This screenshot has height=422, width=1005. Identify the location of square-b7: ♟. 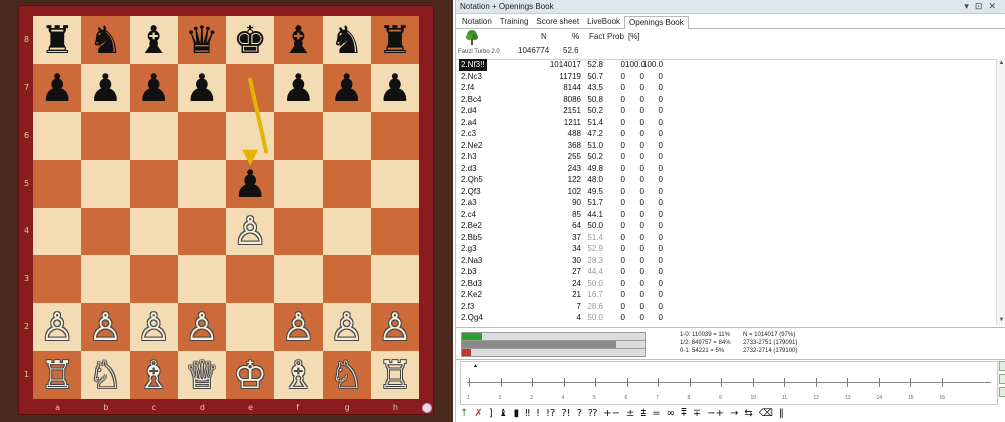
(105, 87).